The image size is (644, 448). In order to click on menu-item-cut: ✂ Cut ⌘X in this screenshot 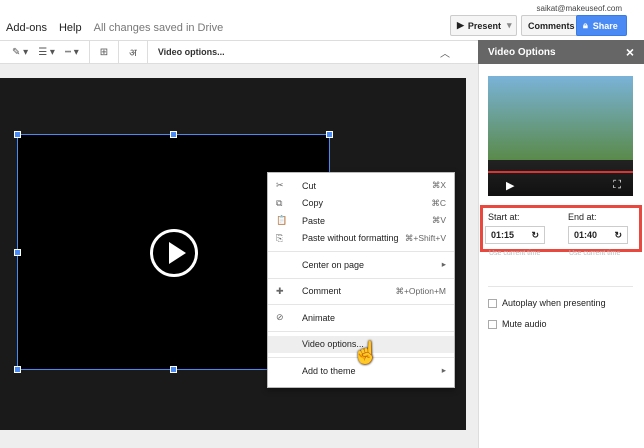, I will do `click(361, 186)`.